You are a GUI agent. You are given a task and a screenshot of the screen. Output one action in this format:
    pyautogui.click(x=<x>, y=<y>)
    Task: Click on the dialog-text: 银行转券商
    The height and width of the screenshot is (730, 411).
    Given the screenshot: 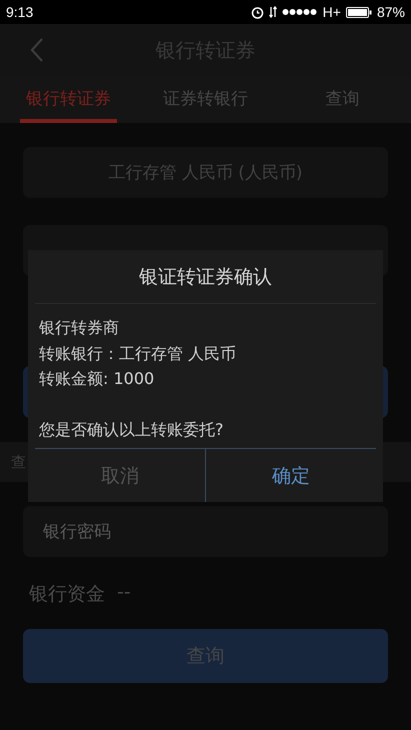 What is the action you would take?
    pyautogui.click(x=79, y=328)
    